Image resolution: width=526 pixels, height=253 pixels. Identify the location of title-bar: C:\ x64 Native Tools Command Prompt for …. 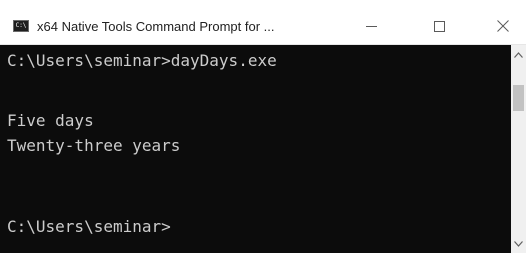
(263, 26).